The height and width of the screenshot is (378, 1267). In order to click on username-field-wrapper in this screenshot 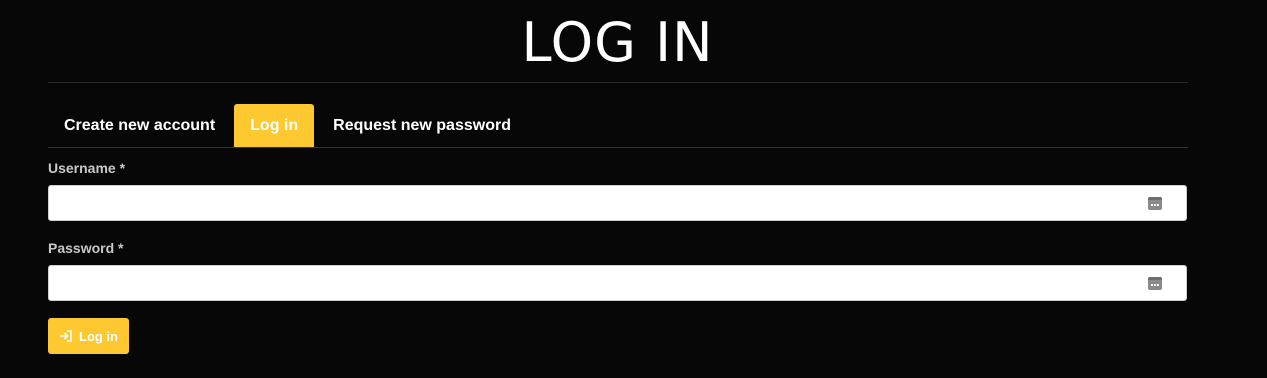, I will do `click(617, 203)`.